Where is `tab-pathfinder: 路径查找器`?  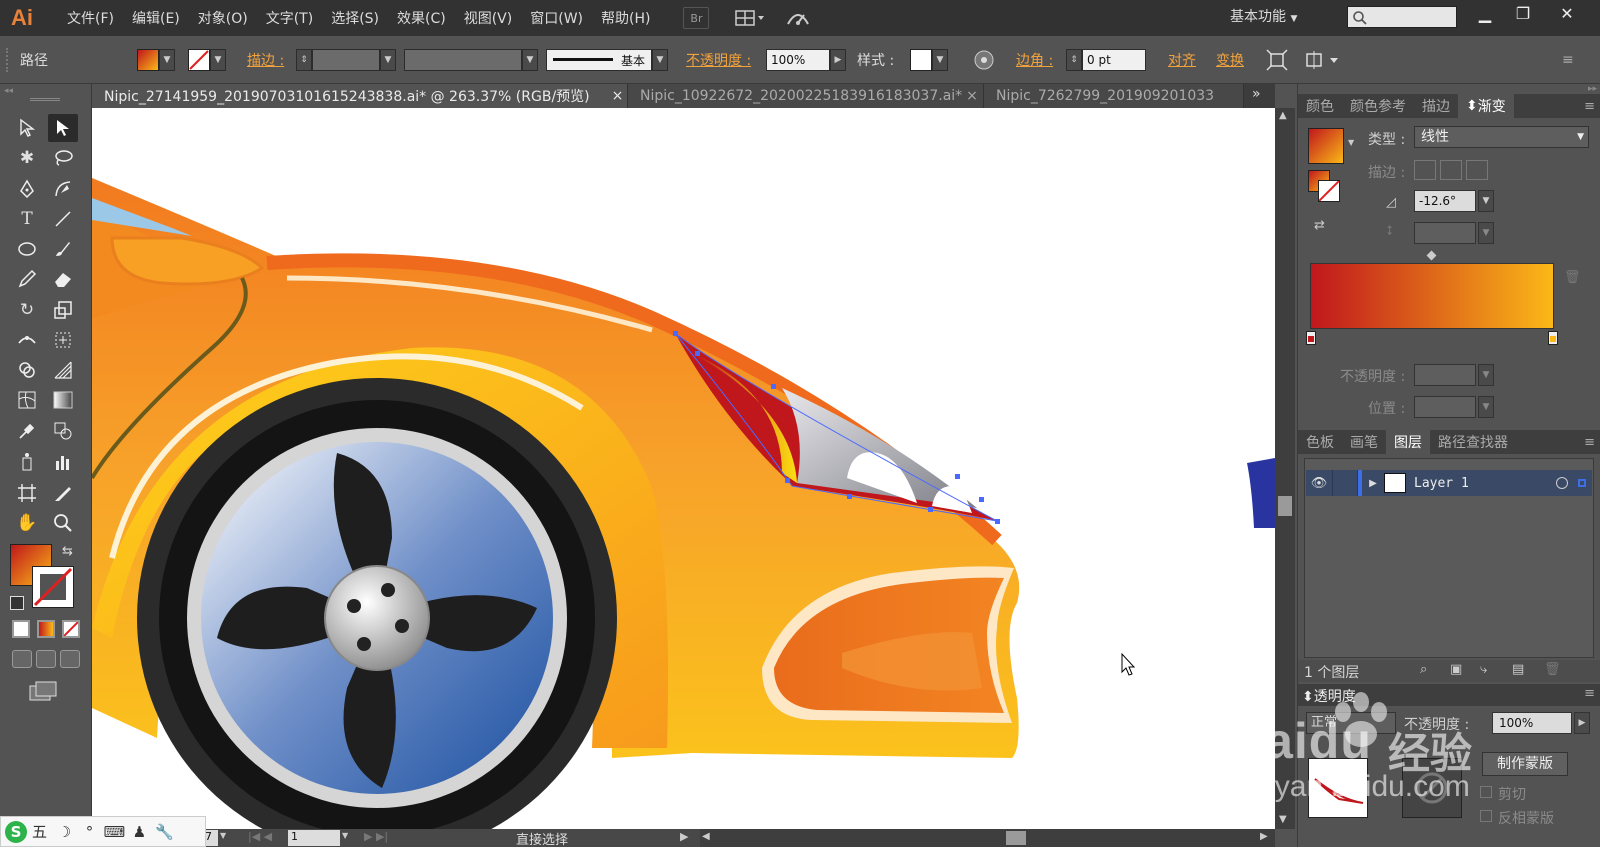
tab-pathfinder: 路径查找器 is located at coordinates (1473, 442).